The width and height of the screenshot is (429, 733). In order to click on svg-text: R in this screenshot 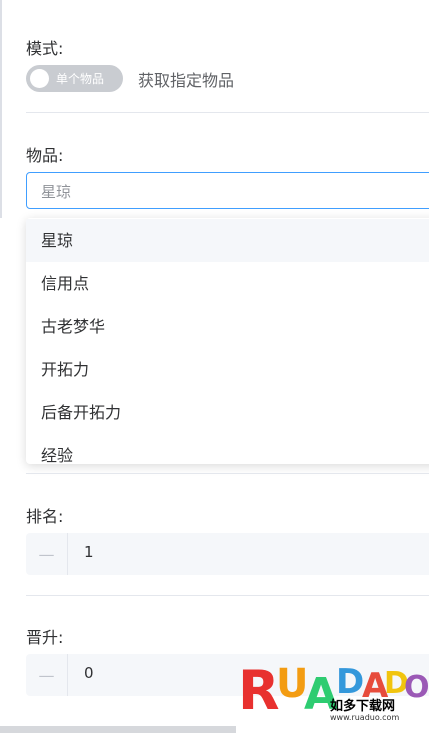, I will do `click(259, 690)`.